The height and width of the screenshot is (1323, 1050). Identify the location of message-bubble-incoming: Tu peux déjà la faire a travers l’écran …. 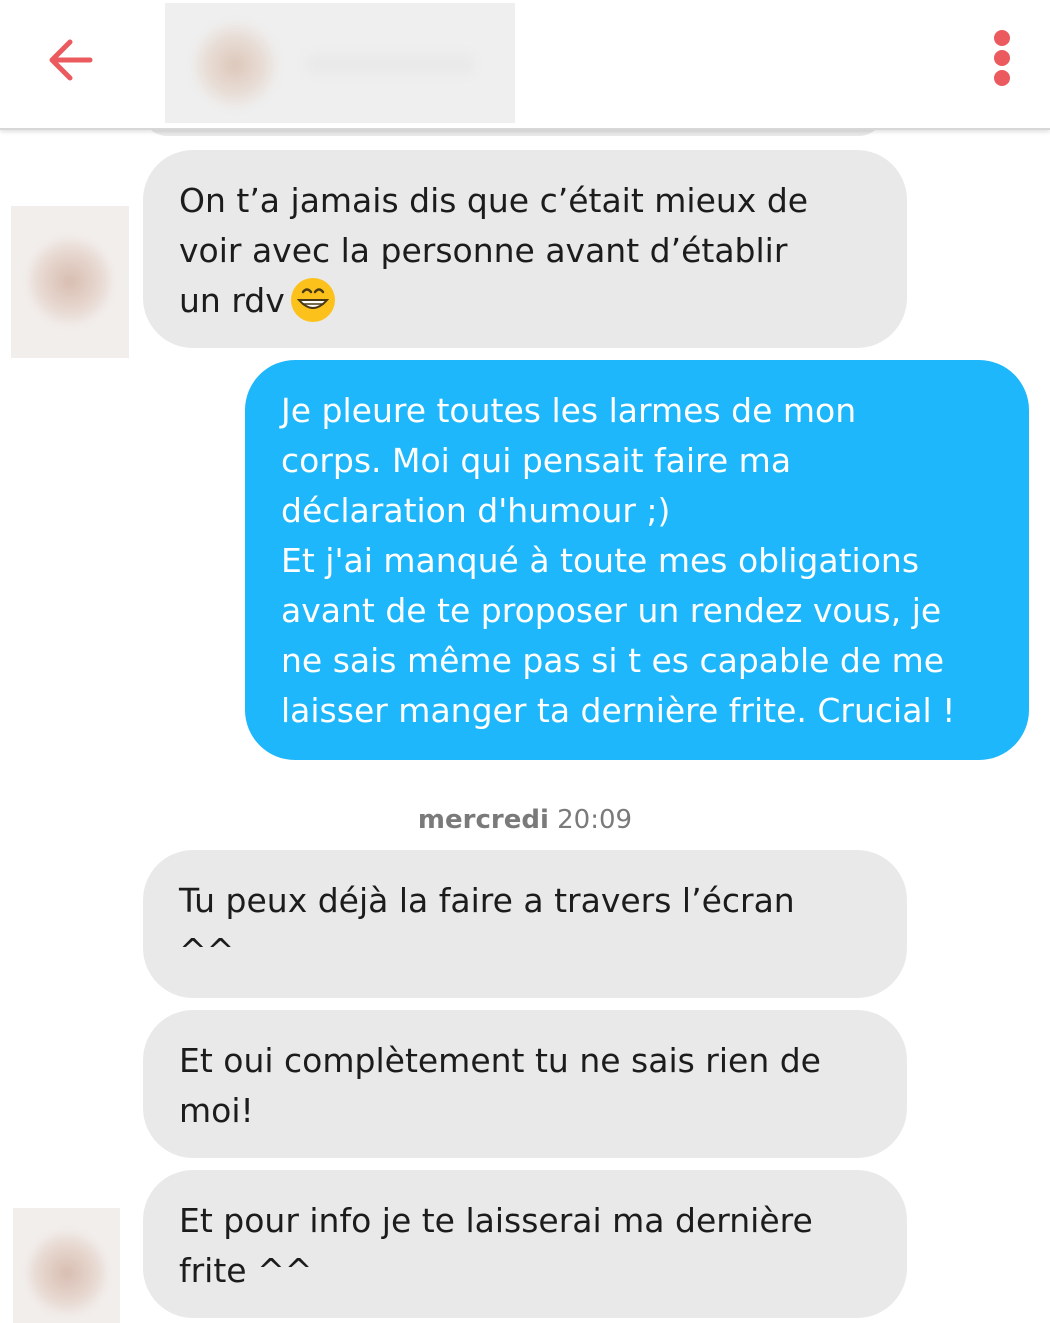
(525, 924).